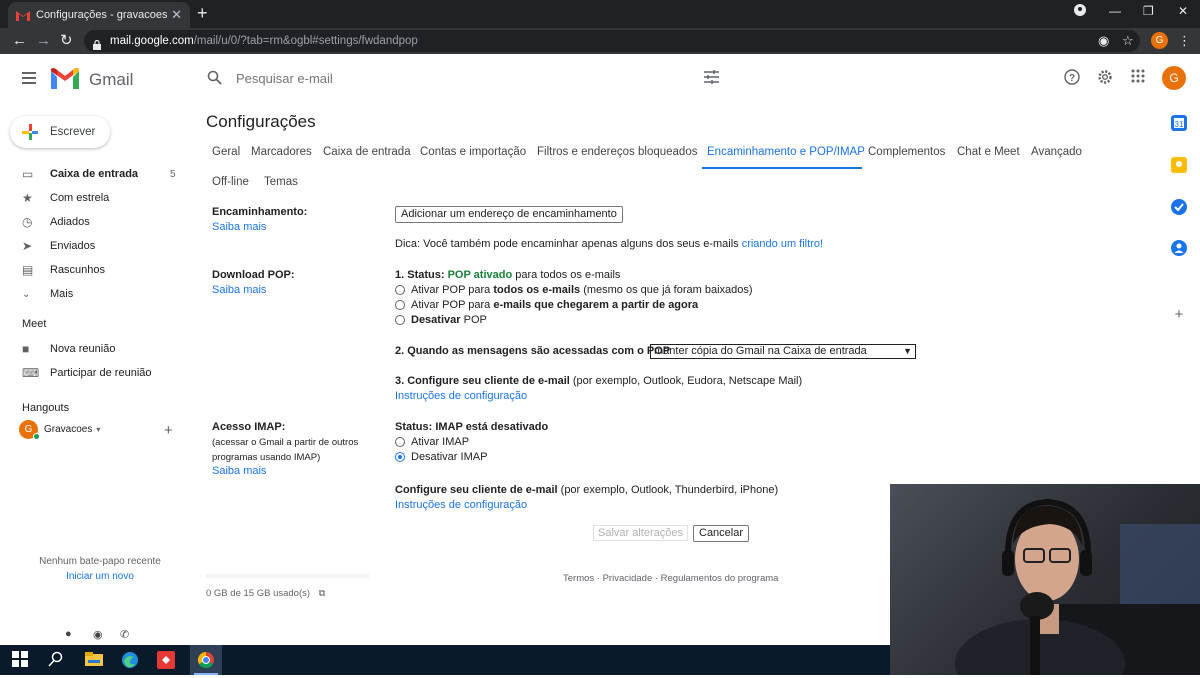 The height and width of the screenshot is (678, 1200). I want to click on sidebar-item-drafts: ▤ Rascunhos, so click(95, 270).